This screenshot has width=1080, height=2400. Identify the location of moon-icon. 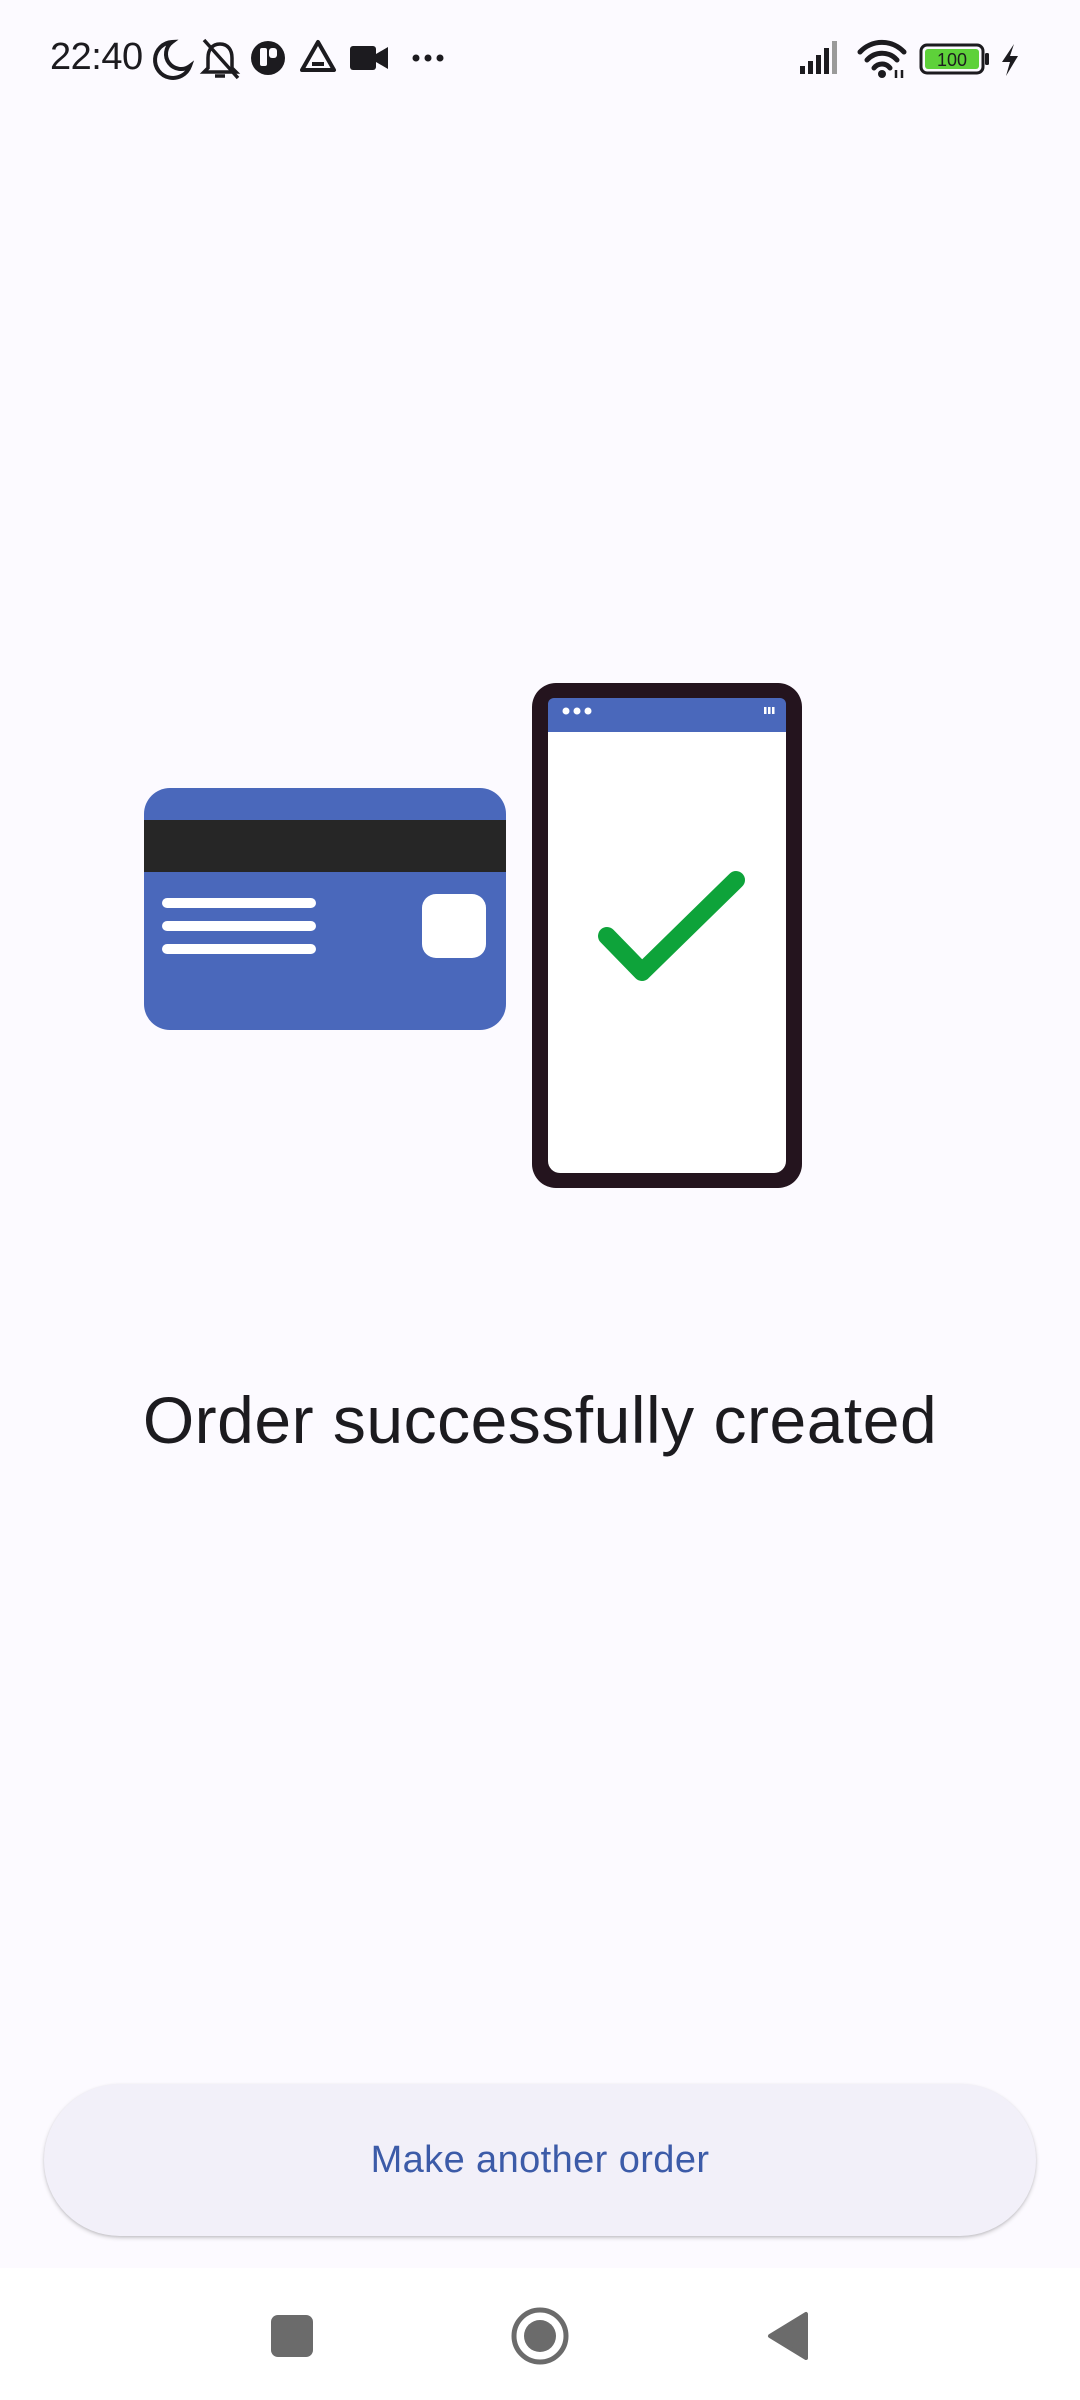
(174, 59).